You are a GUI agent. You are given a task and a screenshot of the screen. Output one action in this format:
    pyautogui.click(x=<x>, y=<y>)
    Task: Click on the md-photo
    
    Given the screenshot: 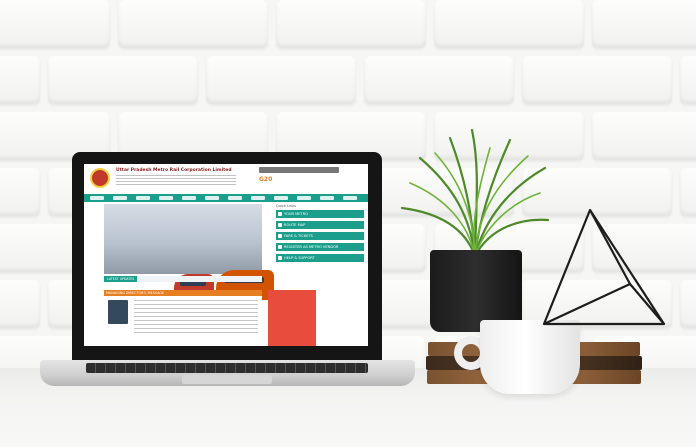 What is the action you would take?
    pyautogui.click(x=118, y=312)
    